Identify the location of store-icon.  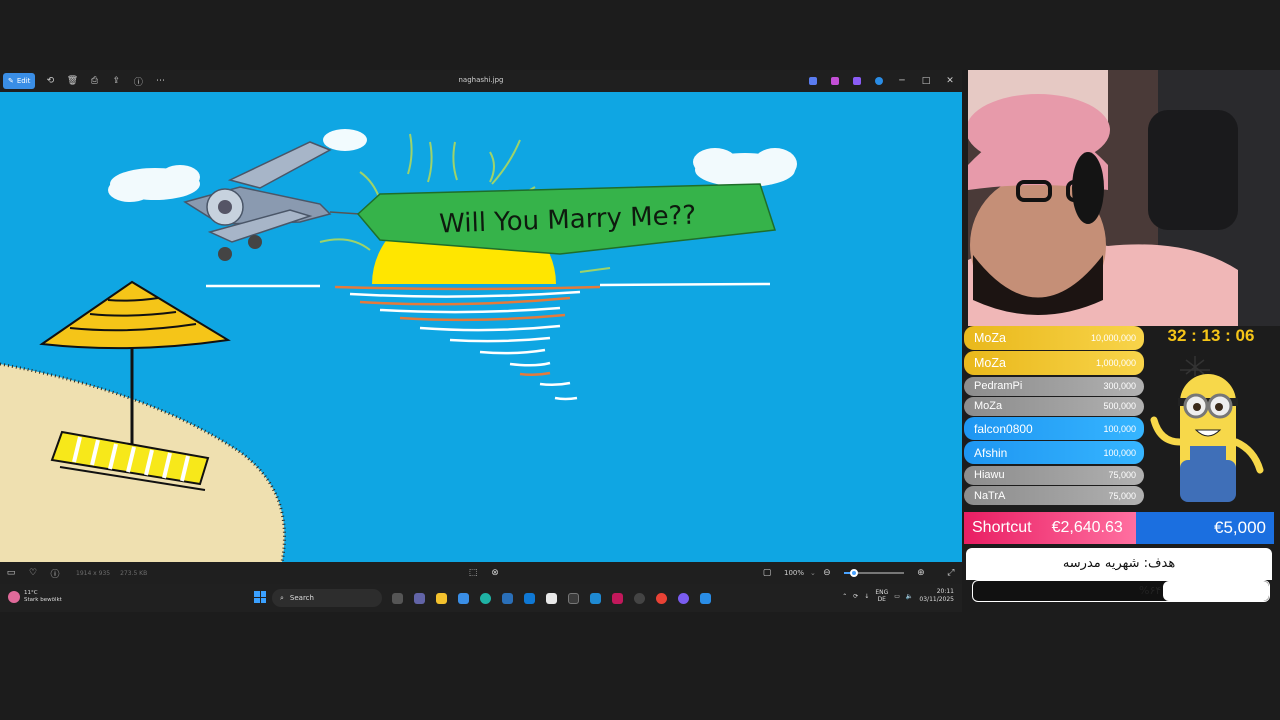
(463, 598).